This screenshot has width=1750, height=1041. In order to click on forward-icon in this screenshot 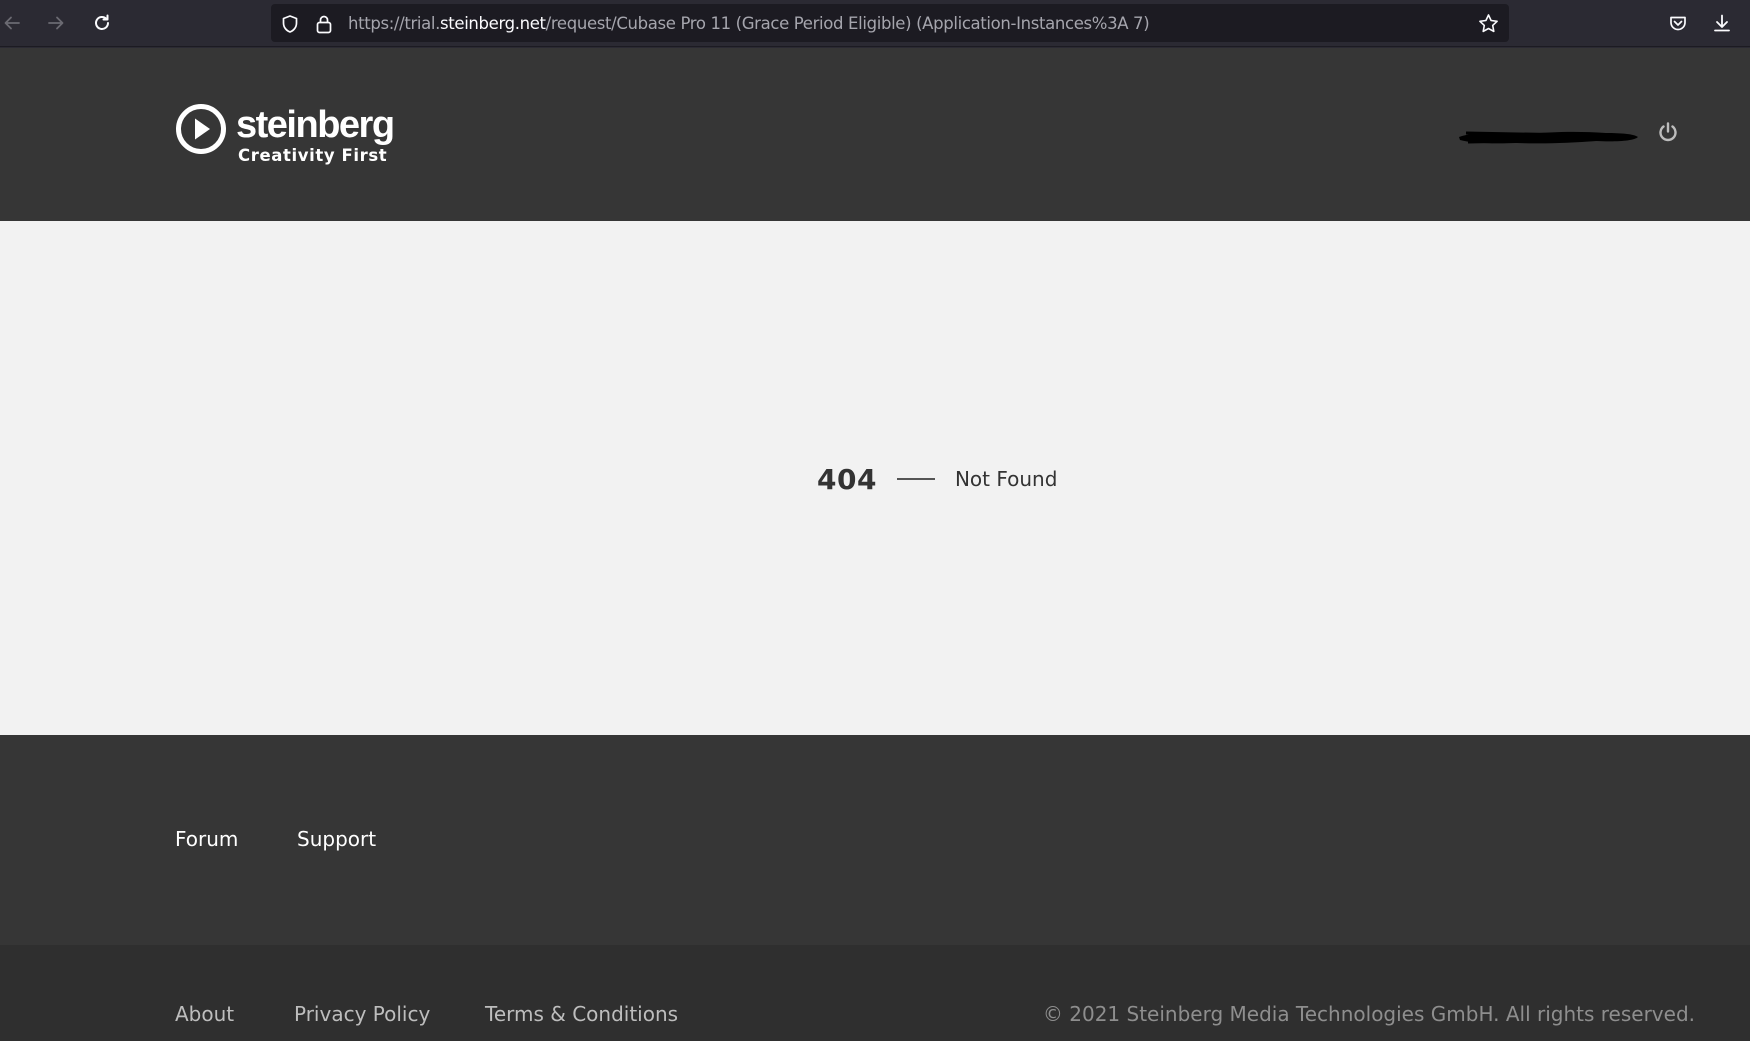, I will do `click(56, 23)`.